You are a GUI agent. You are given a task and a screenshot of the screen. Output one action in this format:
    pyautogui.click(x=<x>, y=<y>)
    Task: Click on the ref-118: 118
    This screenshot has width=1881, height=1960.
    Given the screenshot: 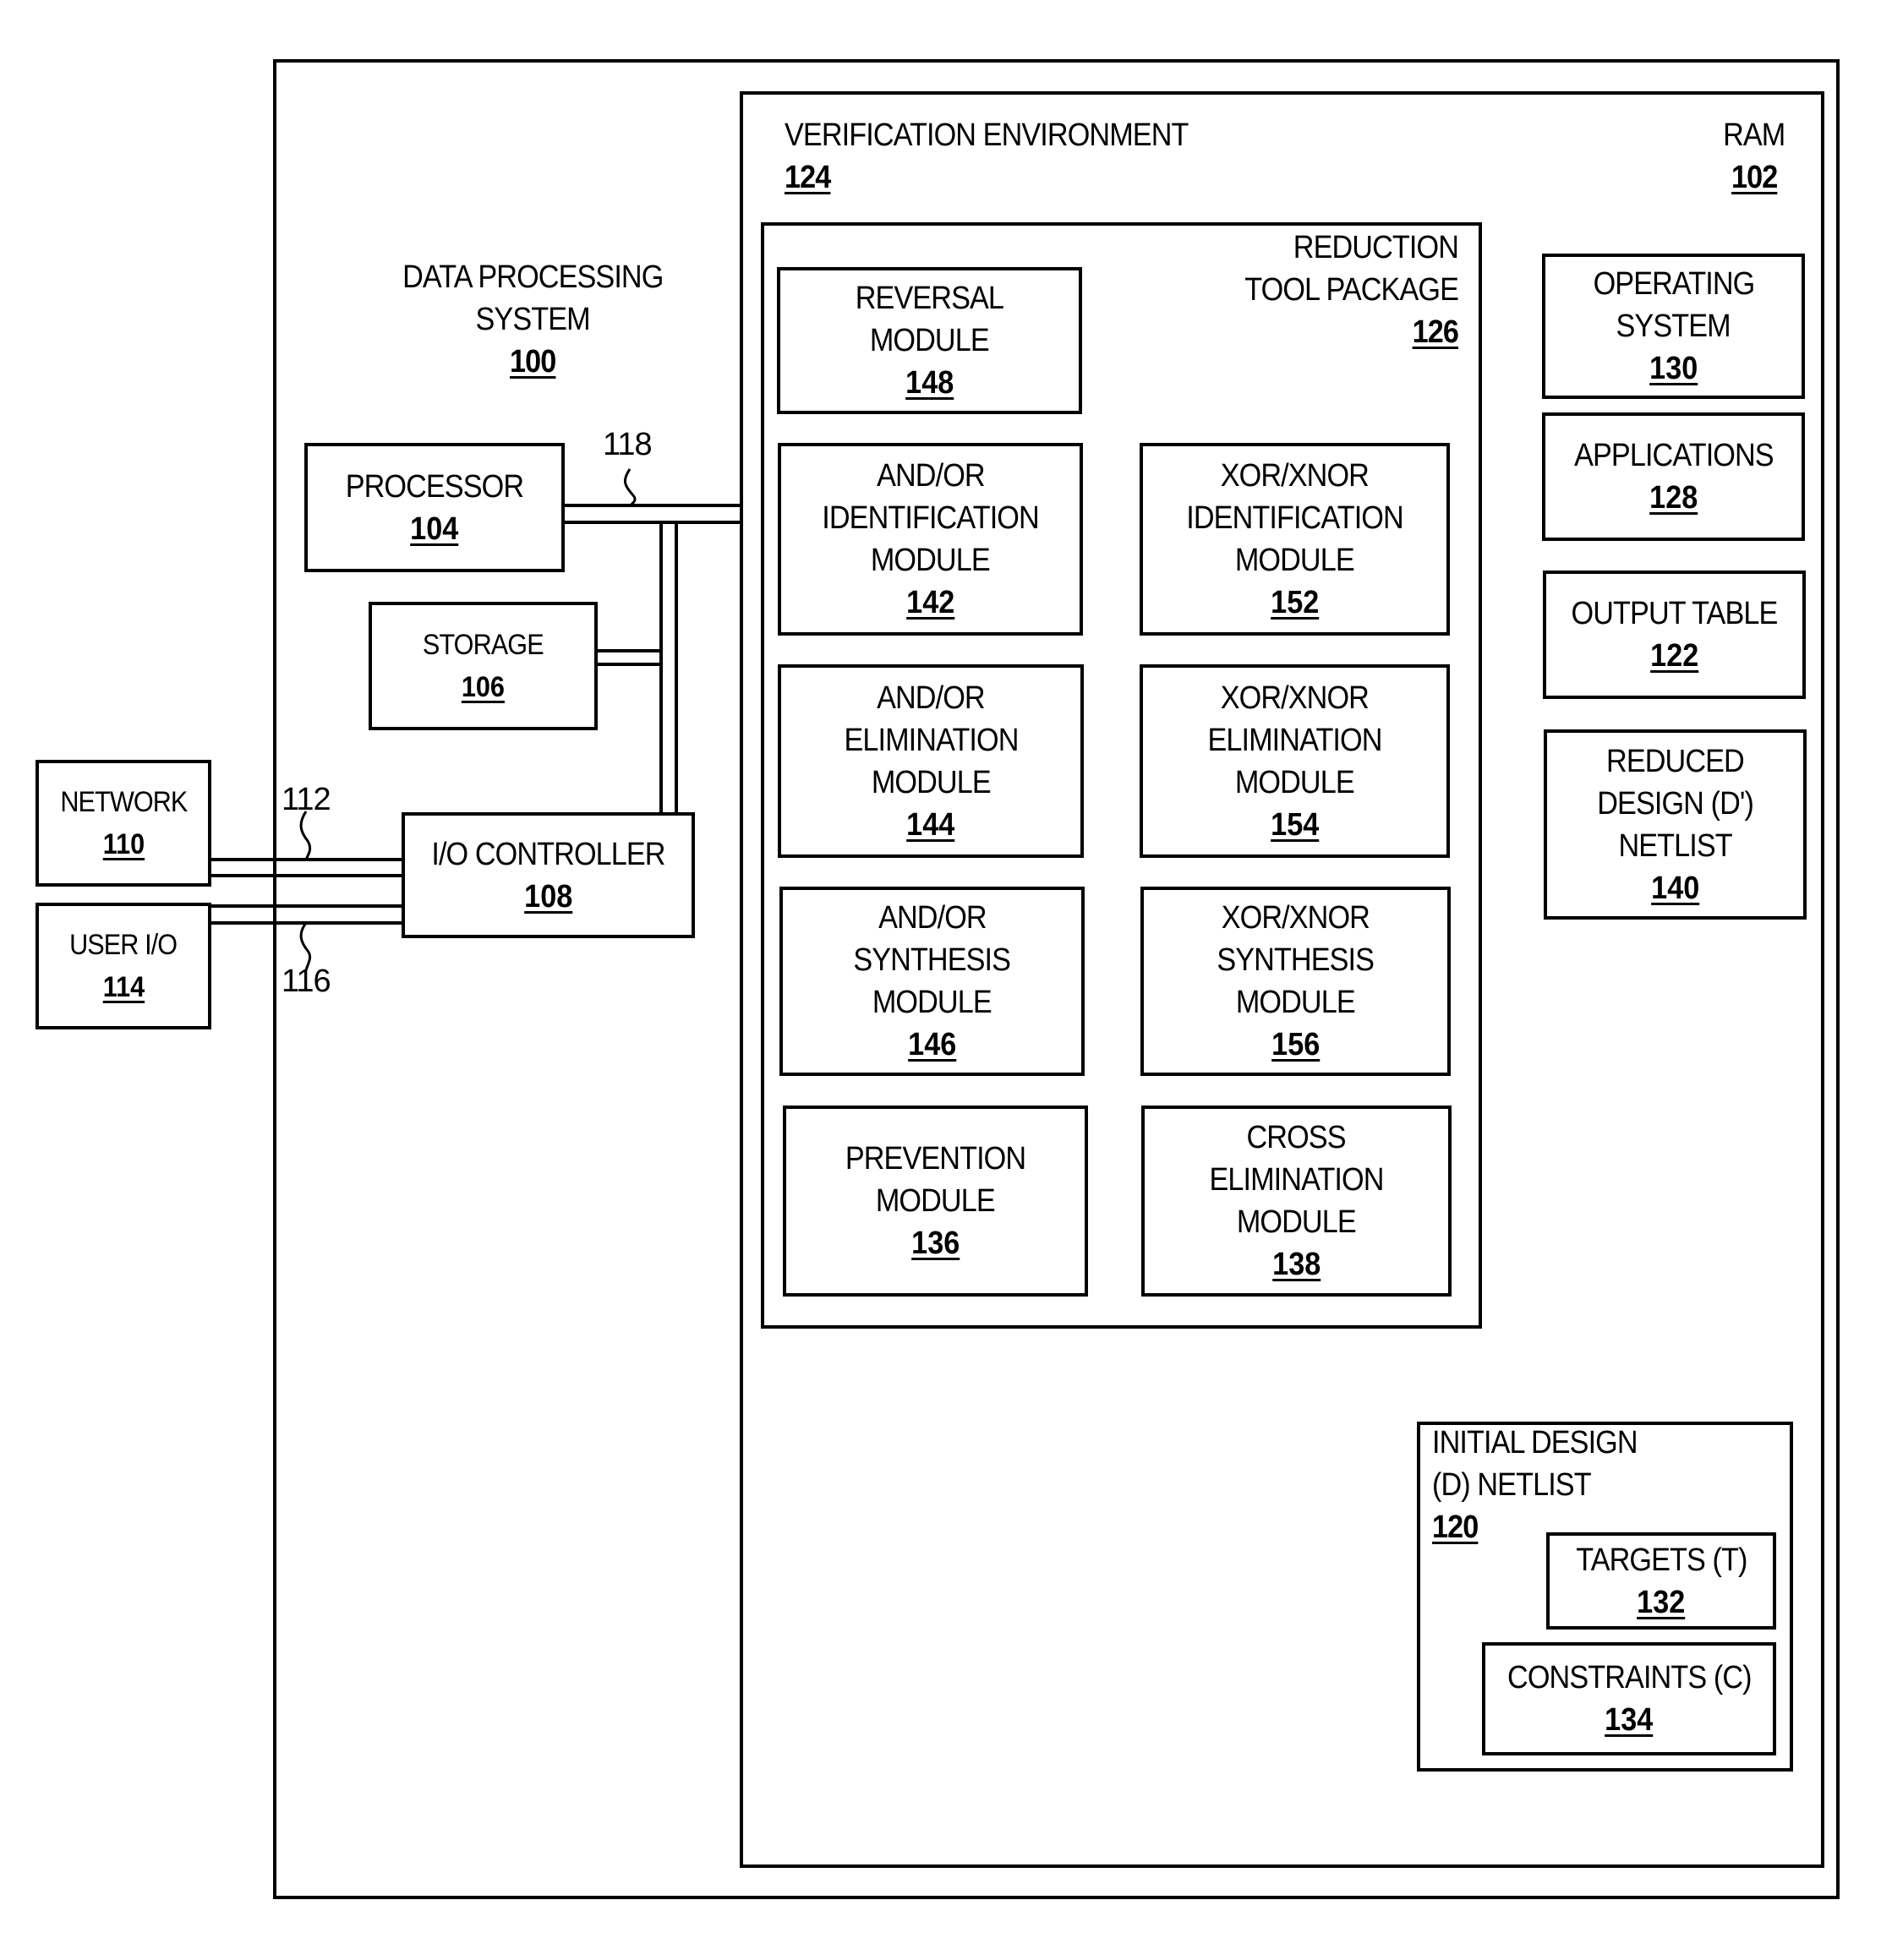 What is the action you would take?
    pyautogui.click(x=628, y=444)
    